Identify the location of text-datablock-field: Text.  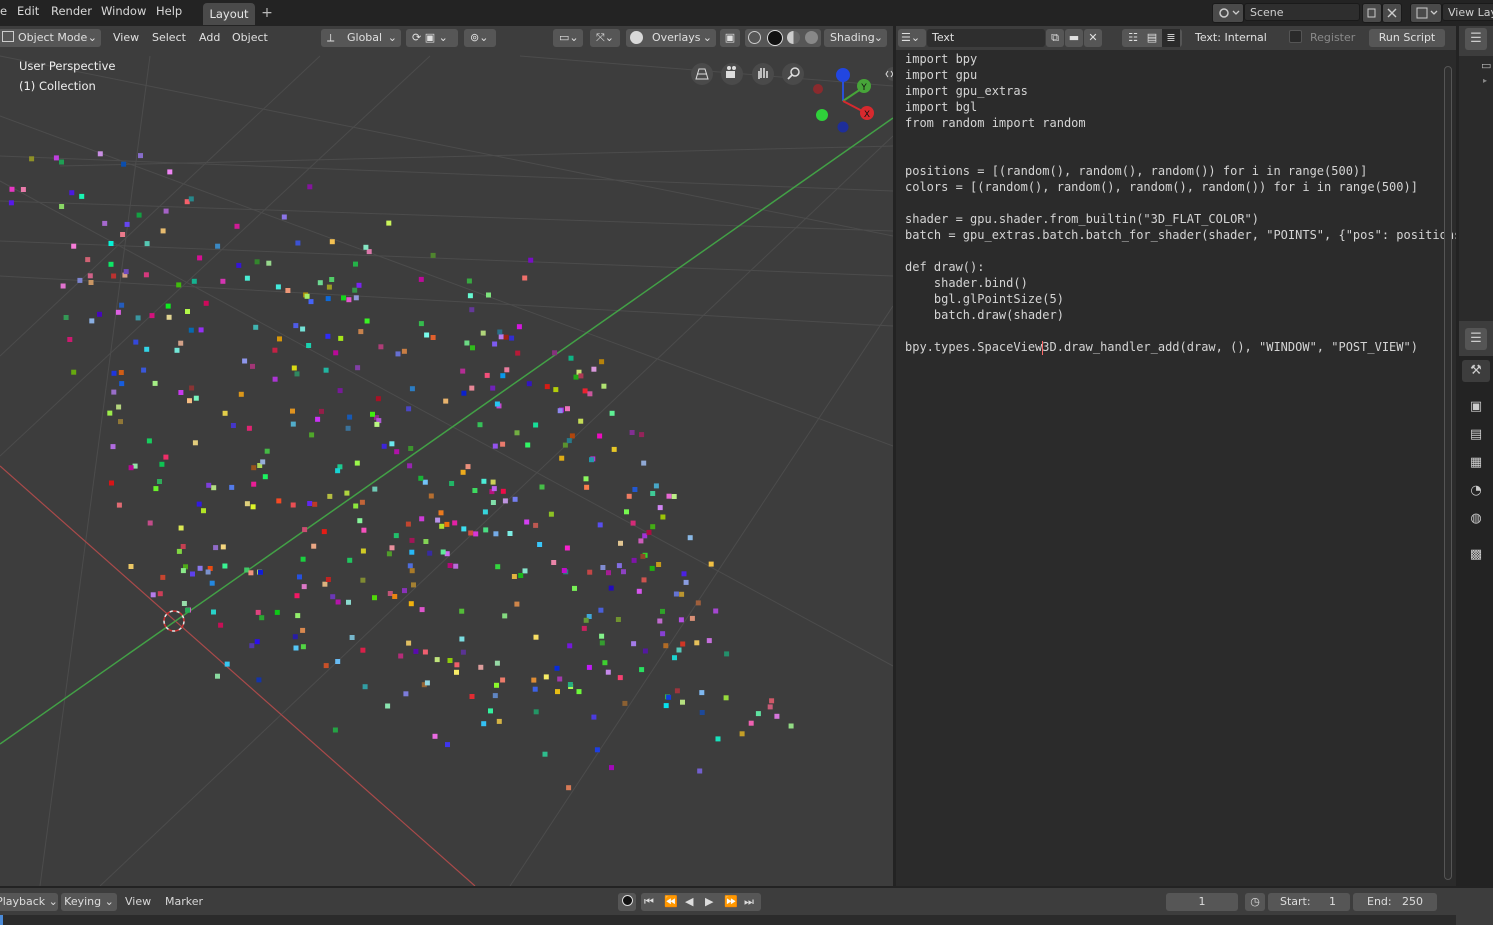
(986, 38).